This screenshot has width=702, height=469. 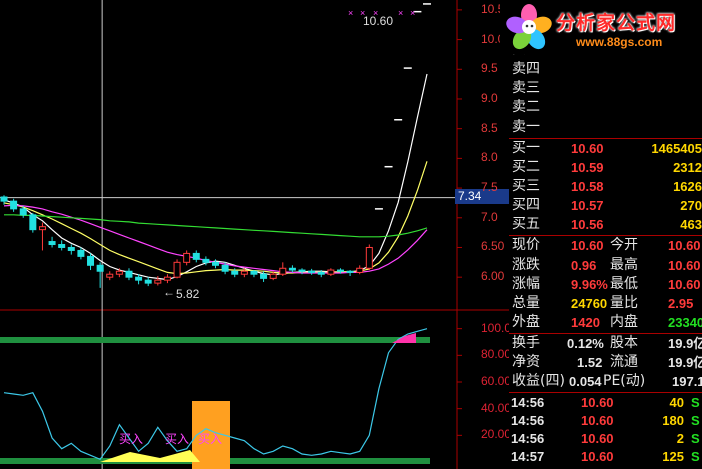 I want to click on osc-axis-label: 60.00, so click(x=496, y=381).